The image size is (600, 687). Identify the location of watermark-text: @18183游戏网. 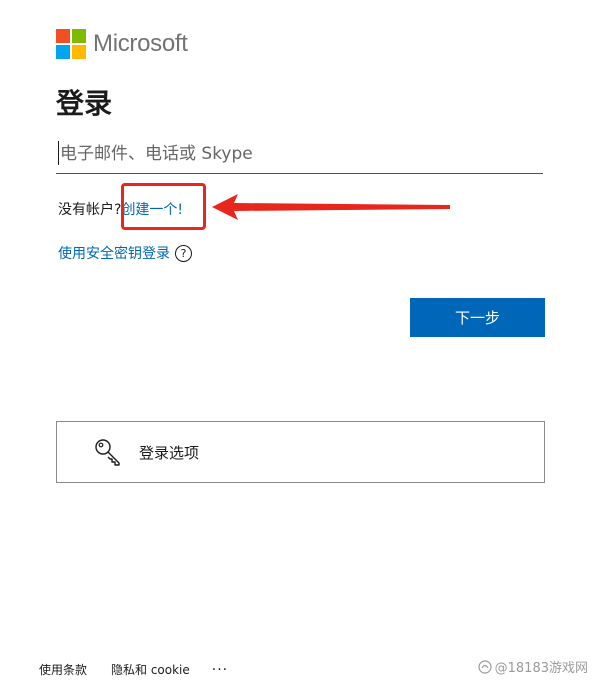
(541, 668).